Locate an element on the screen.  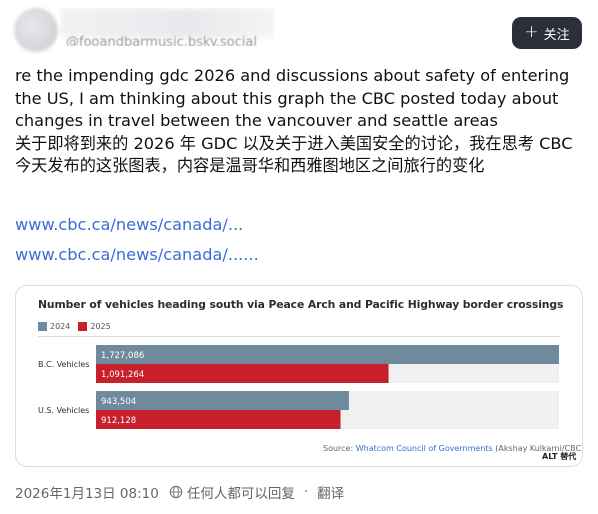
follow-button: + 关注 is located at coordinates (547, 33).